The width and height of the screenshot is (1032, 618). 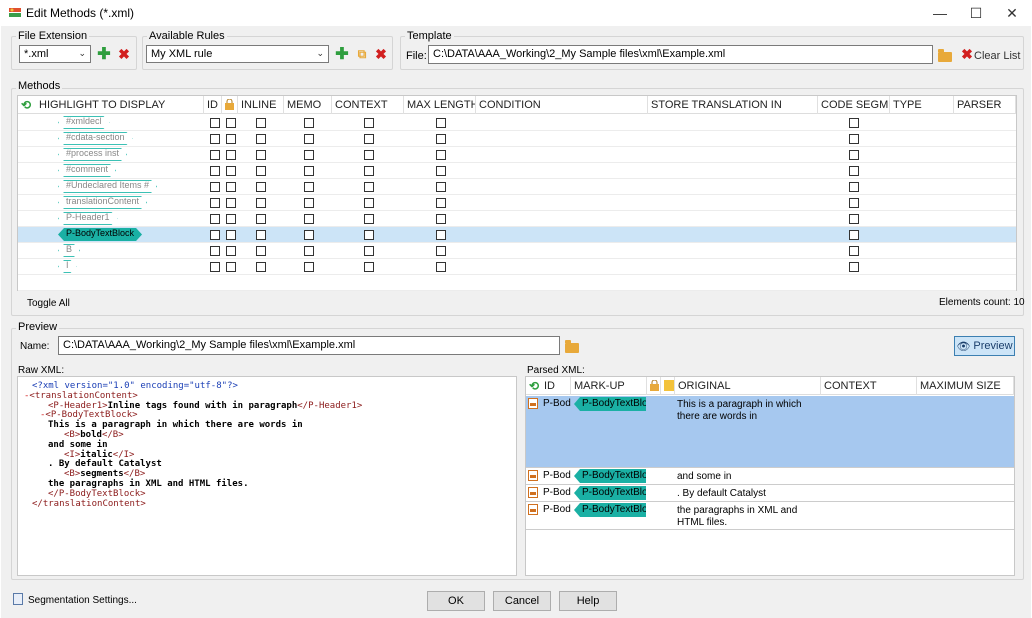 What do you see at coordinates (261, 105) in the screenshot?
I see `column-inline: INLINE` at bounding box center [261, 105].